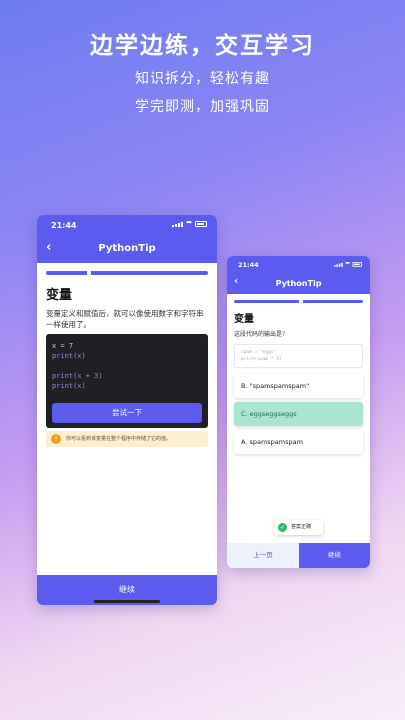 The image size is (405, 720). I want to click on quiz-progress-bar, so click(298, 301).